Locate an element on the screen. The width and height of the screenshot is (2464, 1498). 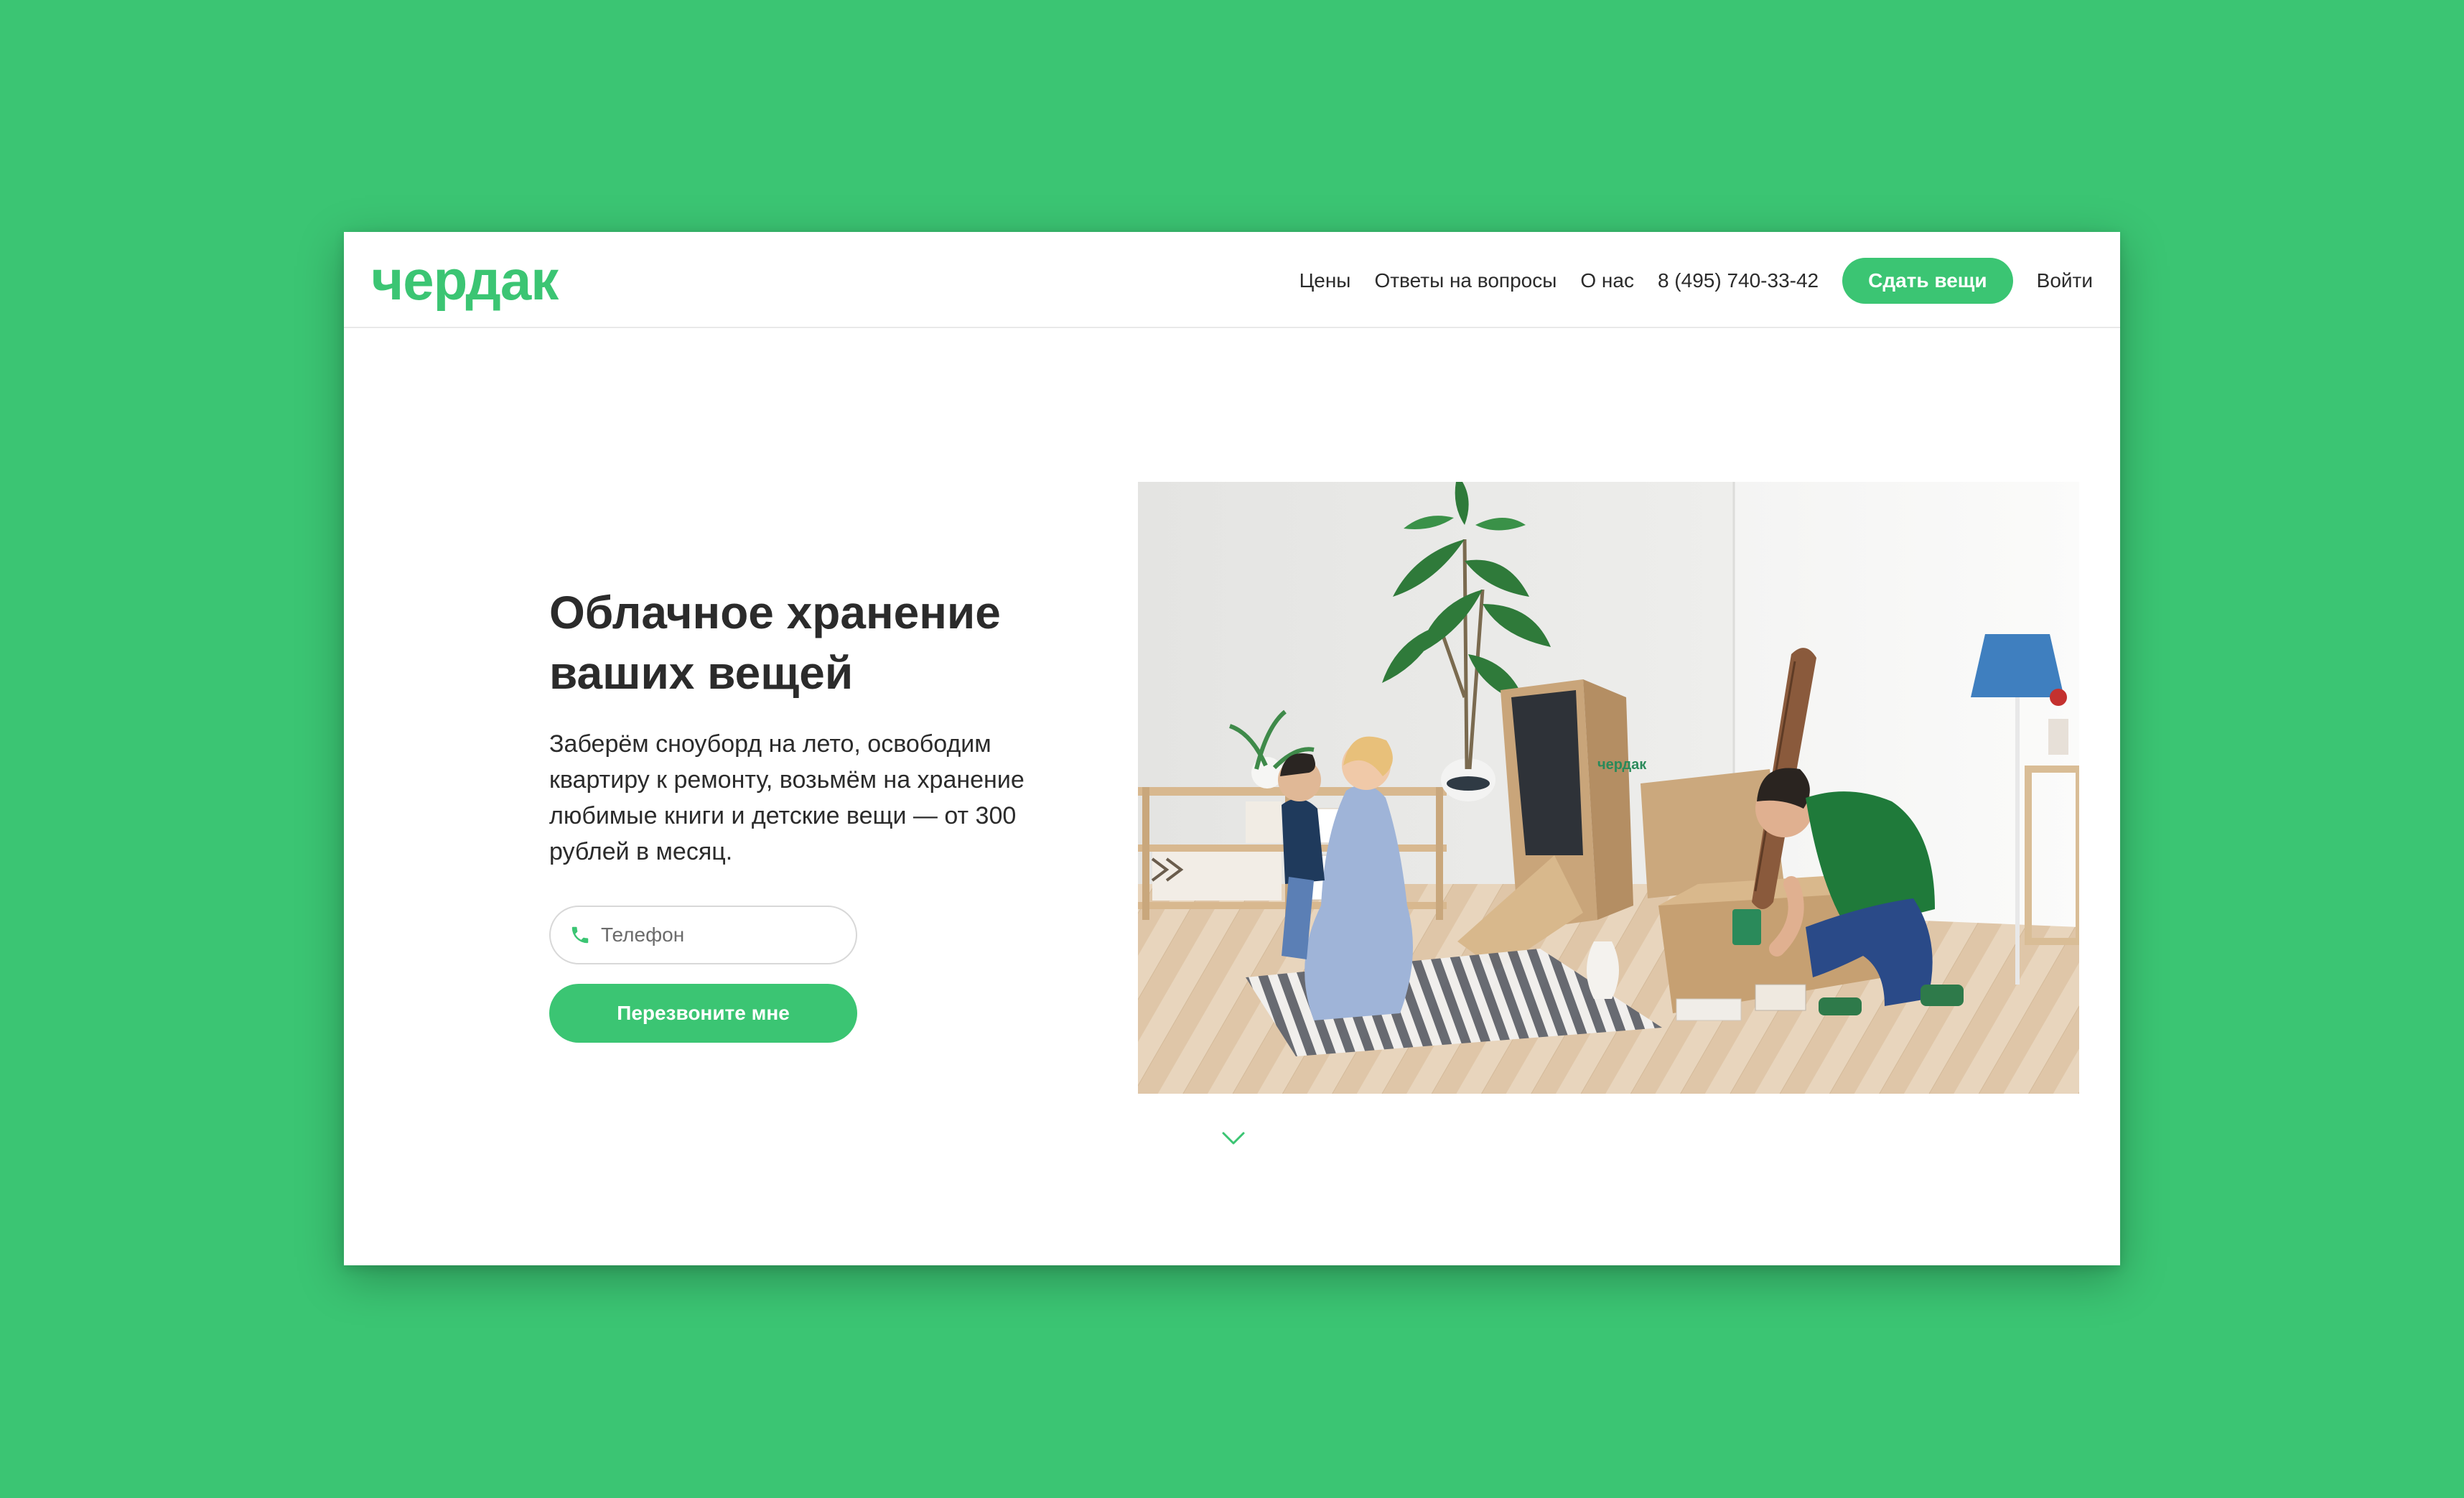
phone-field is located at coordinates (703, 935).